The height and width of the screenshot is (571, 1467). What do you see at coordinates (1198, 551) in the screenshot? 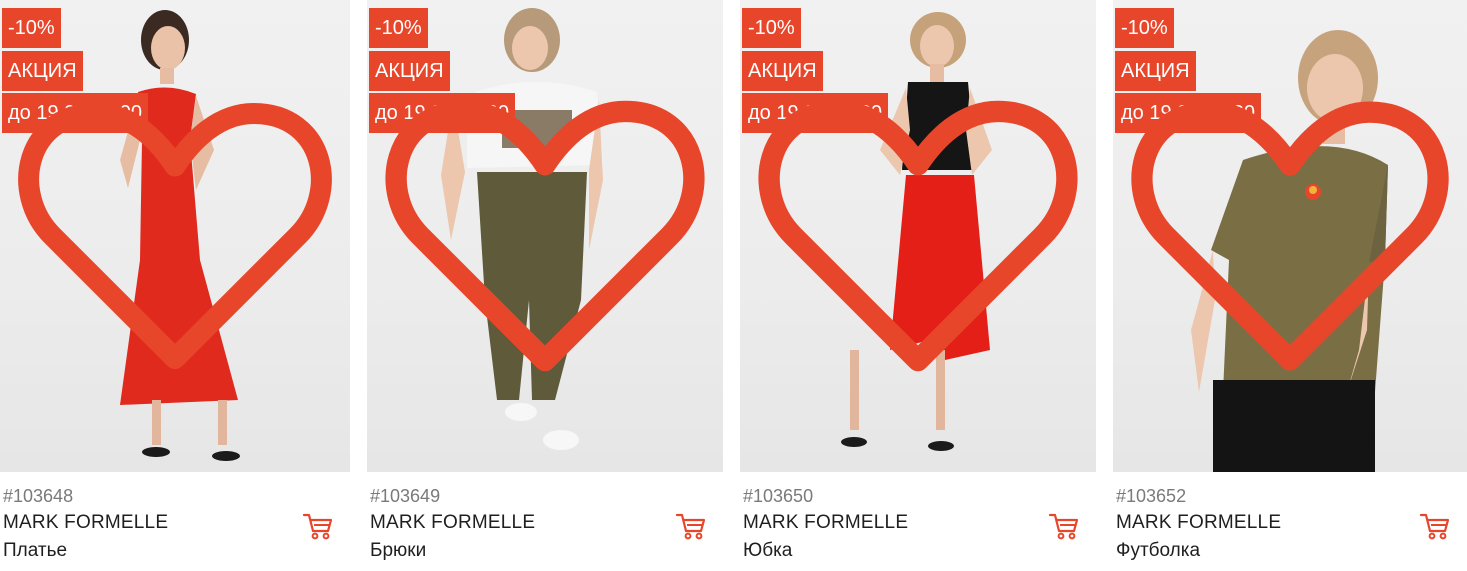
I see `product-title: Футболка` at bounding box center [1198, 551].